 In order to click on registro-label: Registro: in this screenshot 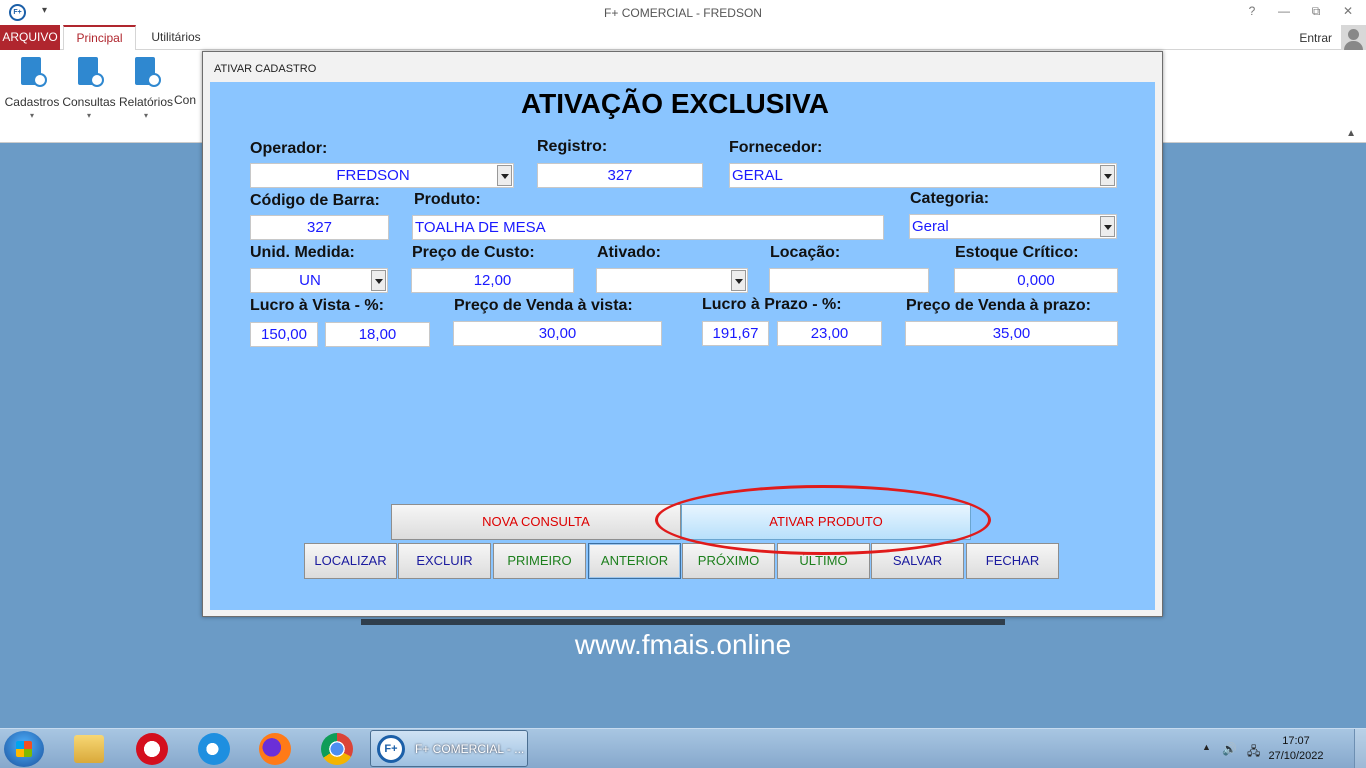, I will do `click(572, 146)`.